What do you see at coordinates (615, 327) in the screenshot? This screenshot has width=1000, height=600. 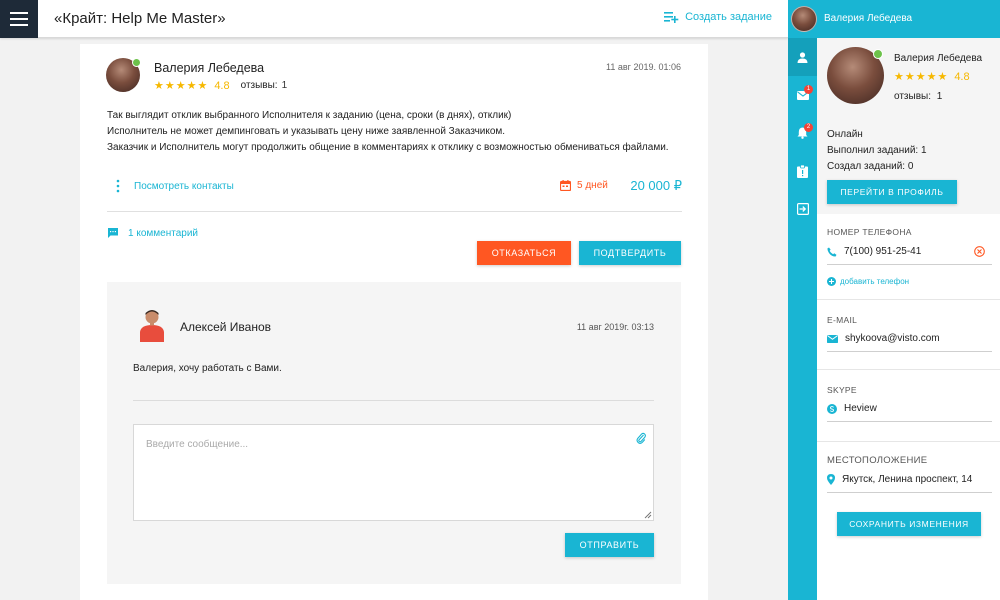 I see `comment-timestamp: 11 авг 2019г. 03:13` at bounding box center [615, 327].